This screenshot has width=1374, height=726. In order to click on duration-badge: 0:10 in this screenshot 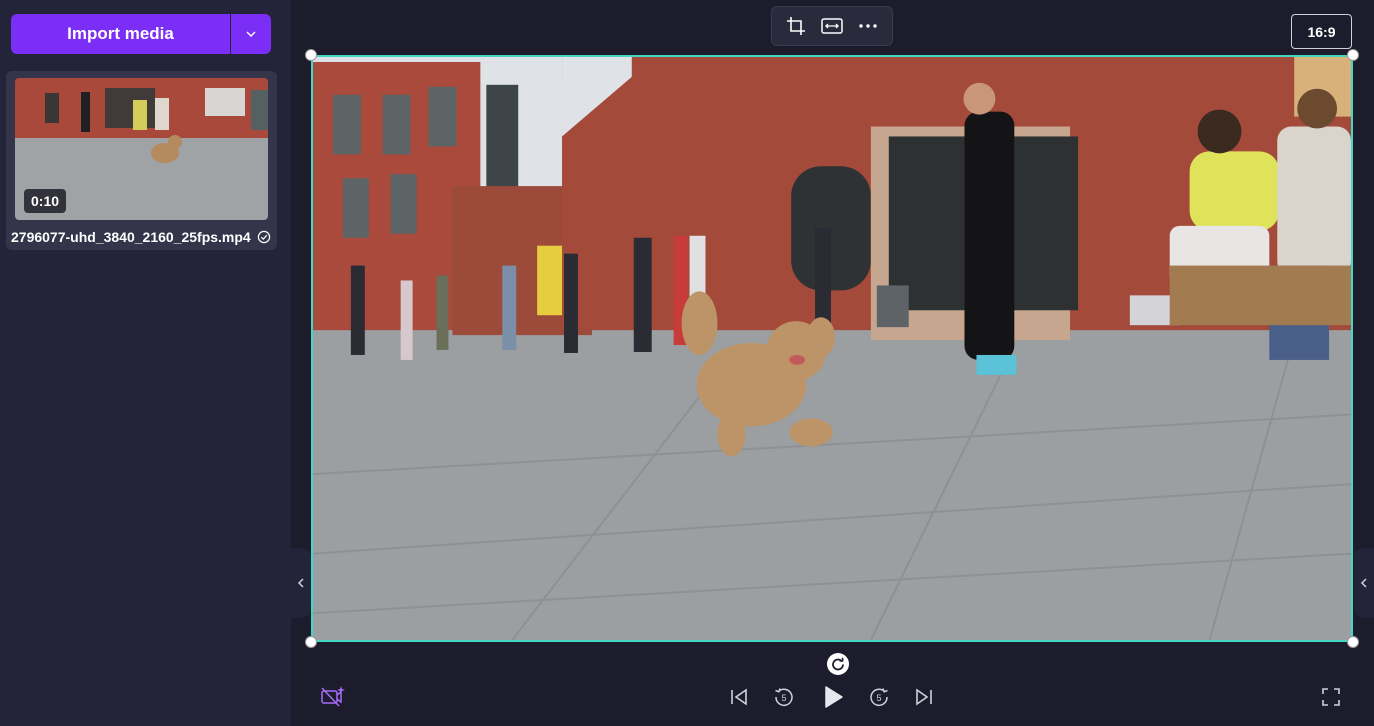, I will do `click(45, 201)`.